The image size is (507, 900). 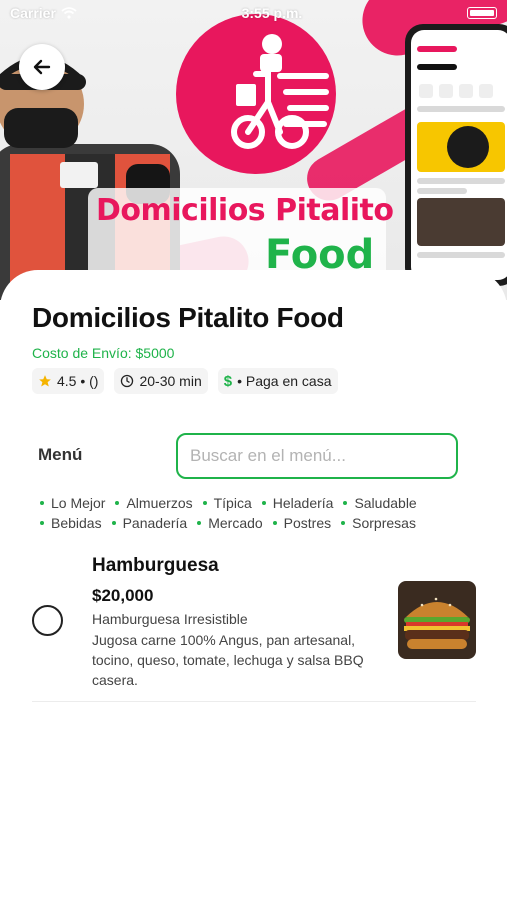 I want to click on store-info-chips: 4.5 • () 20-30 min $ • Paga en casa, so click(x=185, y=381).